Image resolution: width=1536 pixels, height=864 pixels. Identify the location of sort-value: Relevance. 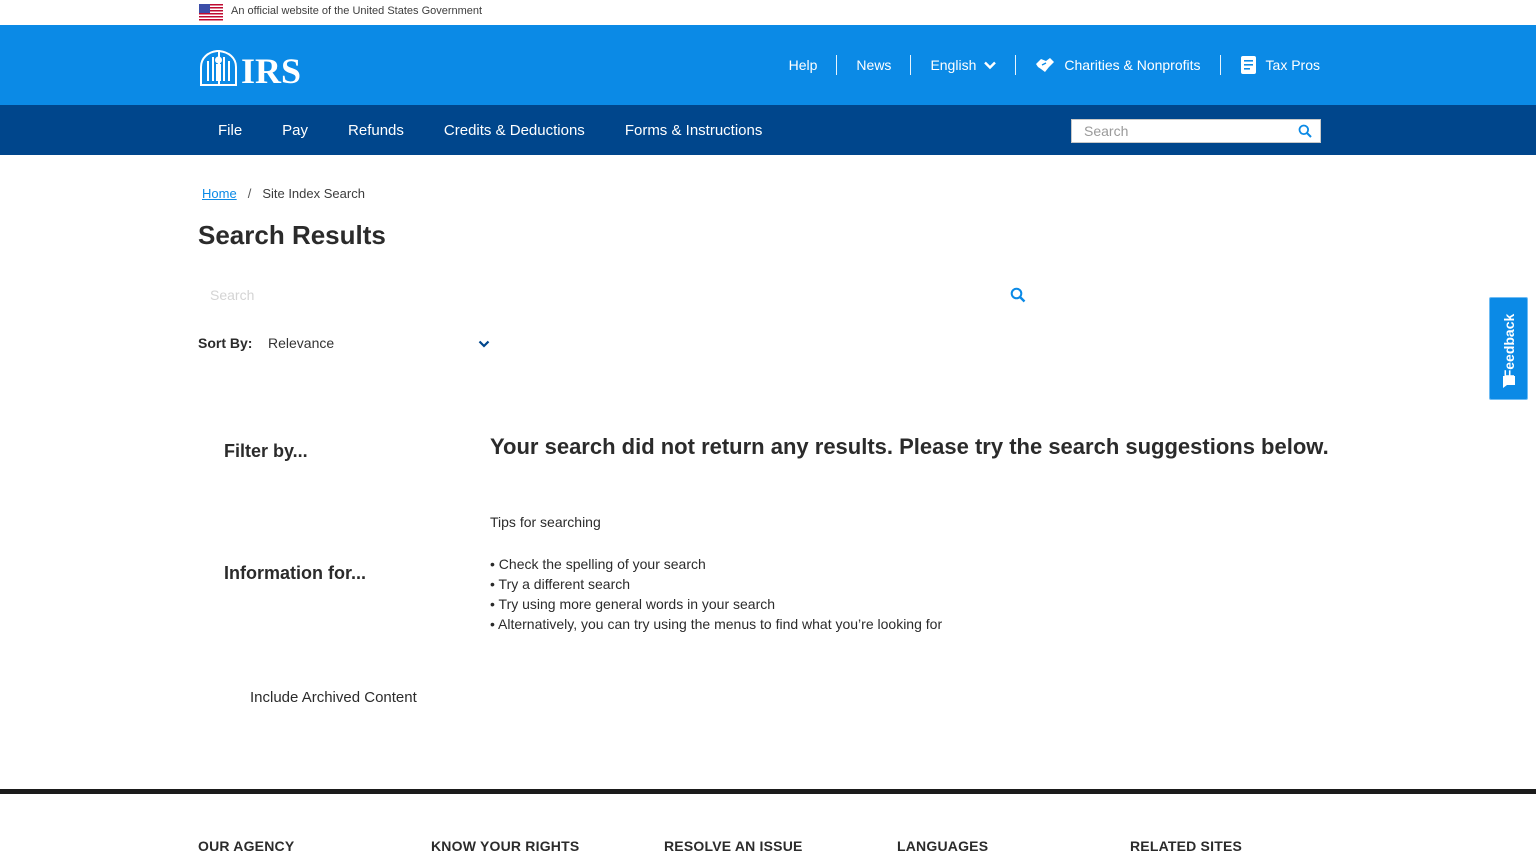
(301, 343).